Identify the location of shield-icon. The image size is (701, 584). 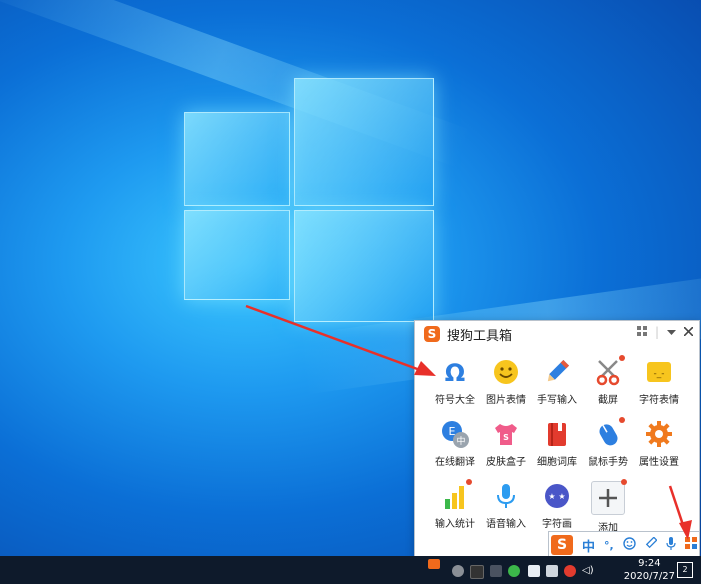
(534, 571).